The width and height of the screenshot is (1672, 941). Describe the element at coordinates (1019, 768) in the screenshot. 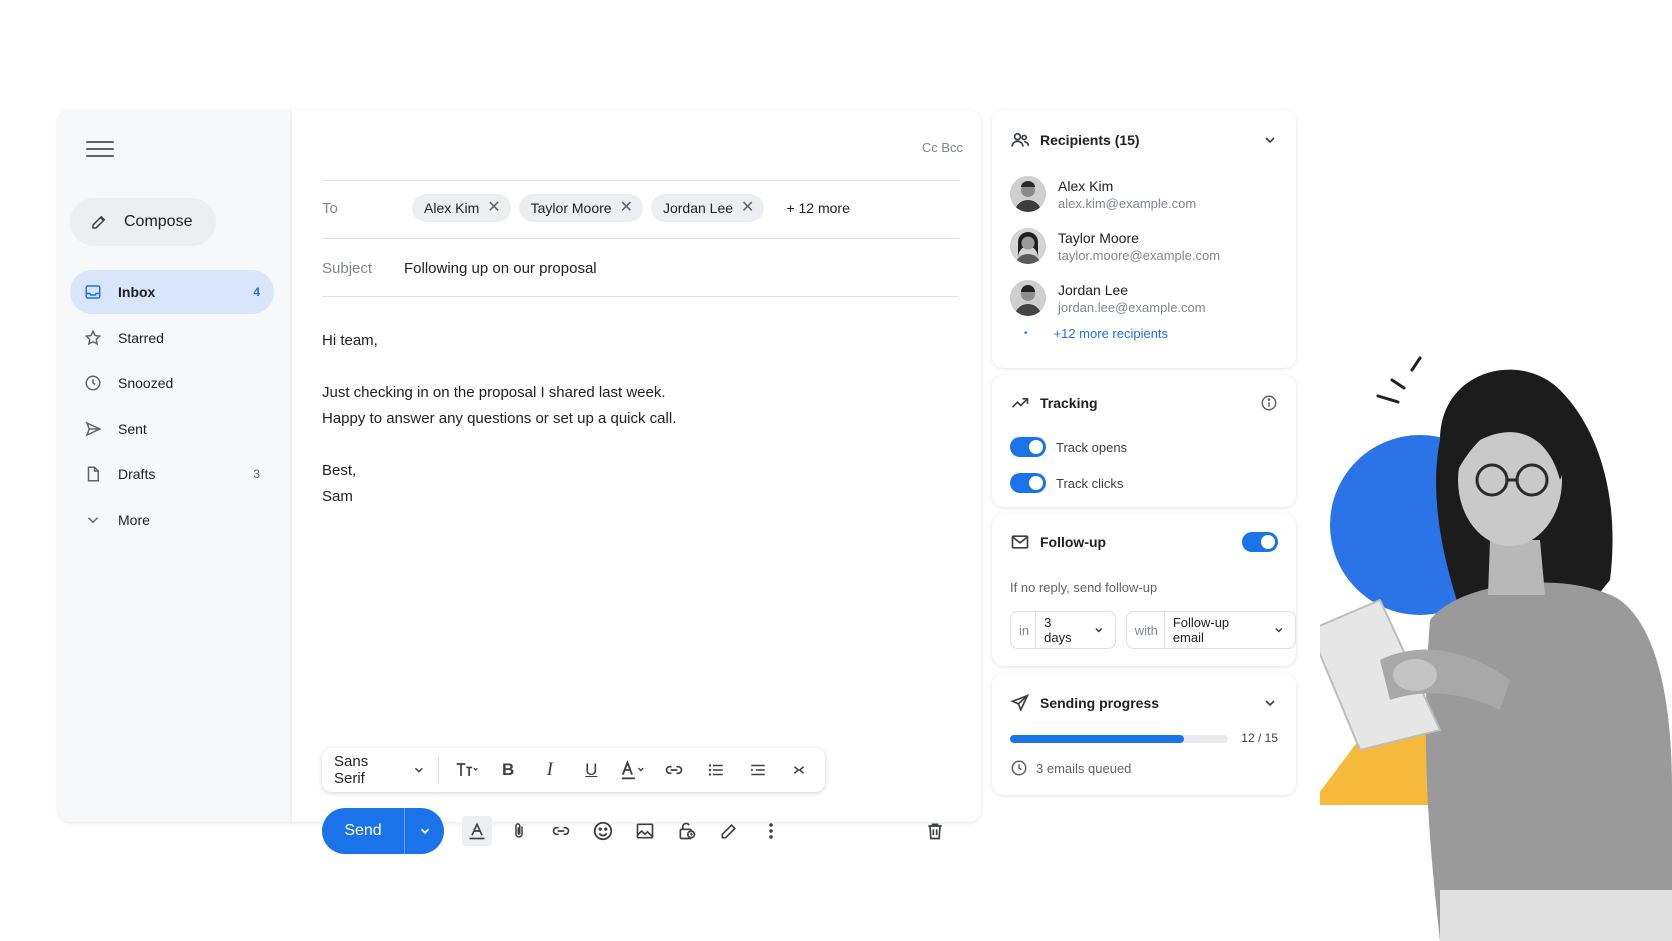

I see `clock-icon` at that location.